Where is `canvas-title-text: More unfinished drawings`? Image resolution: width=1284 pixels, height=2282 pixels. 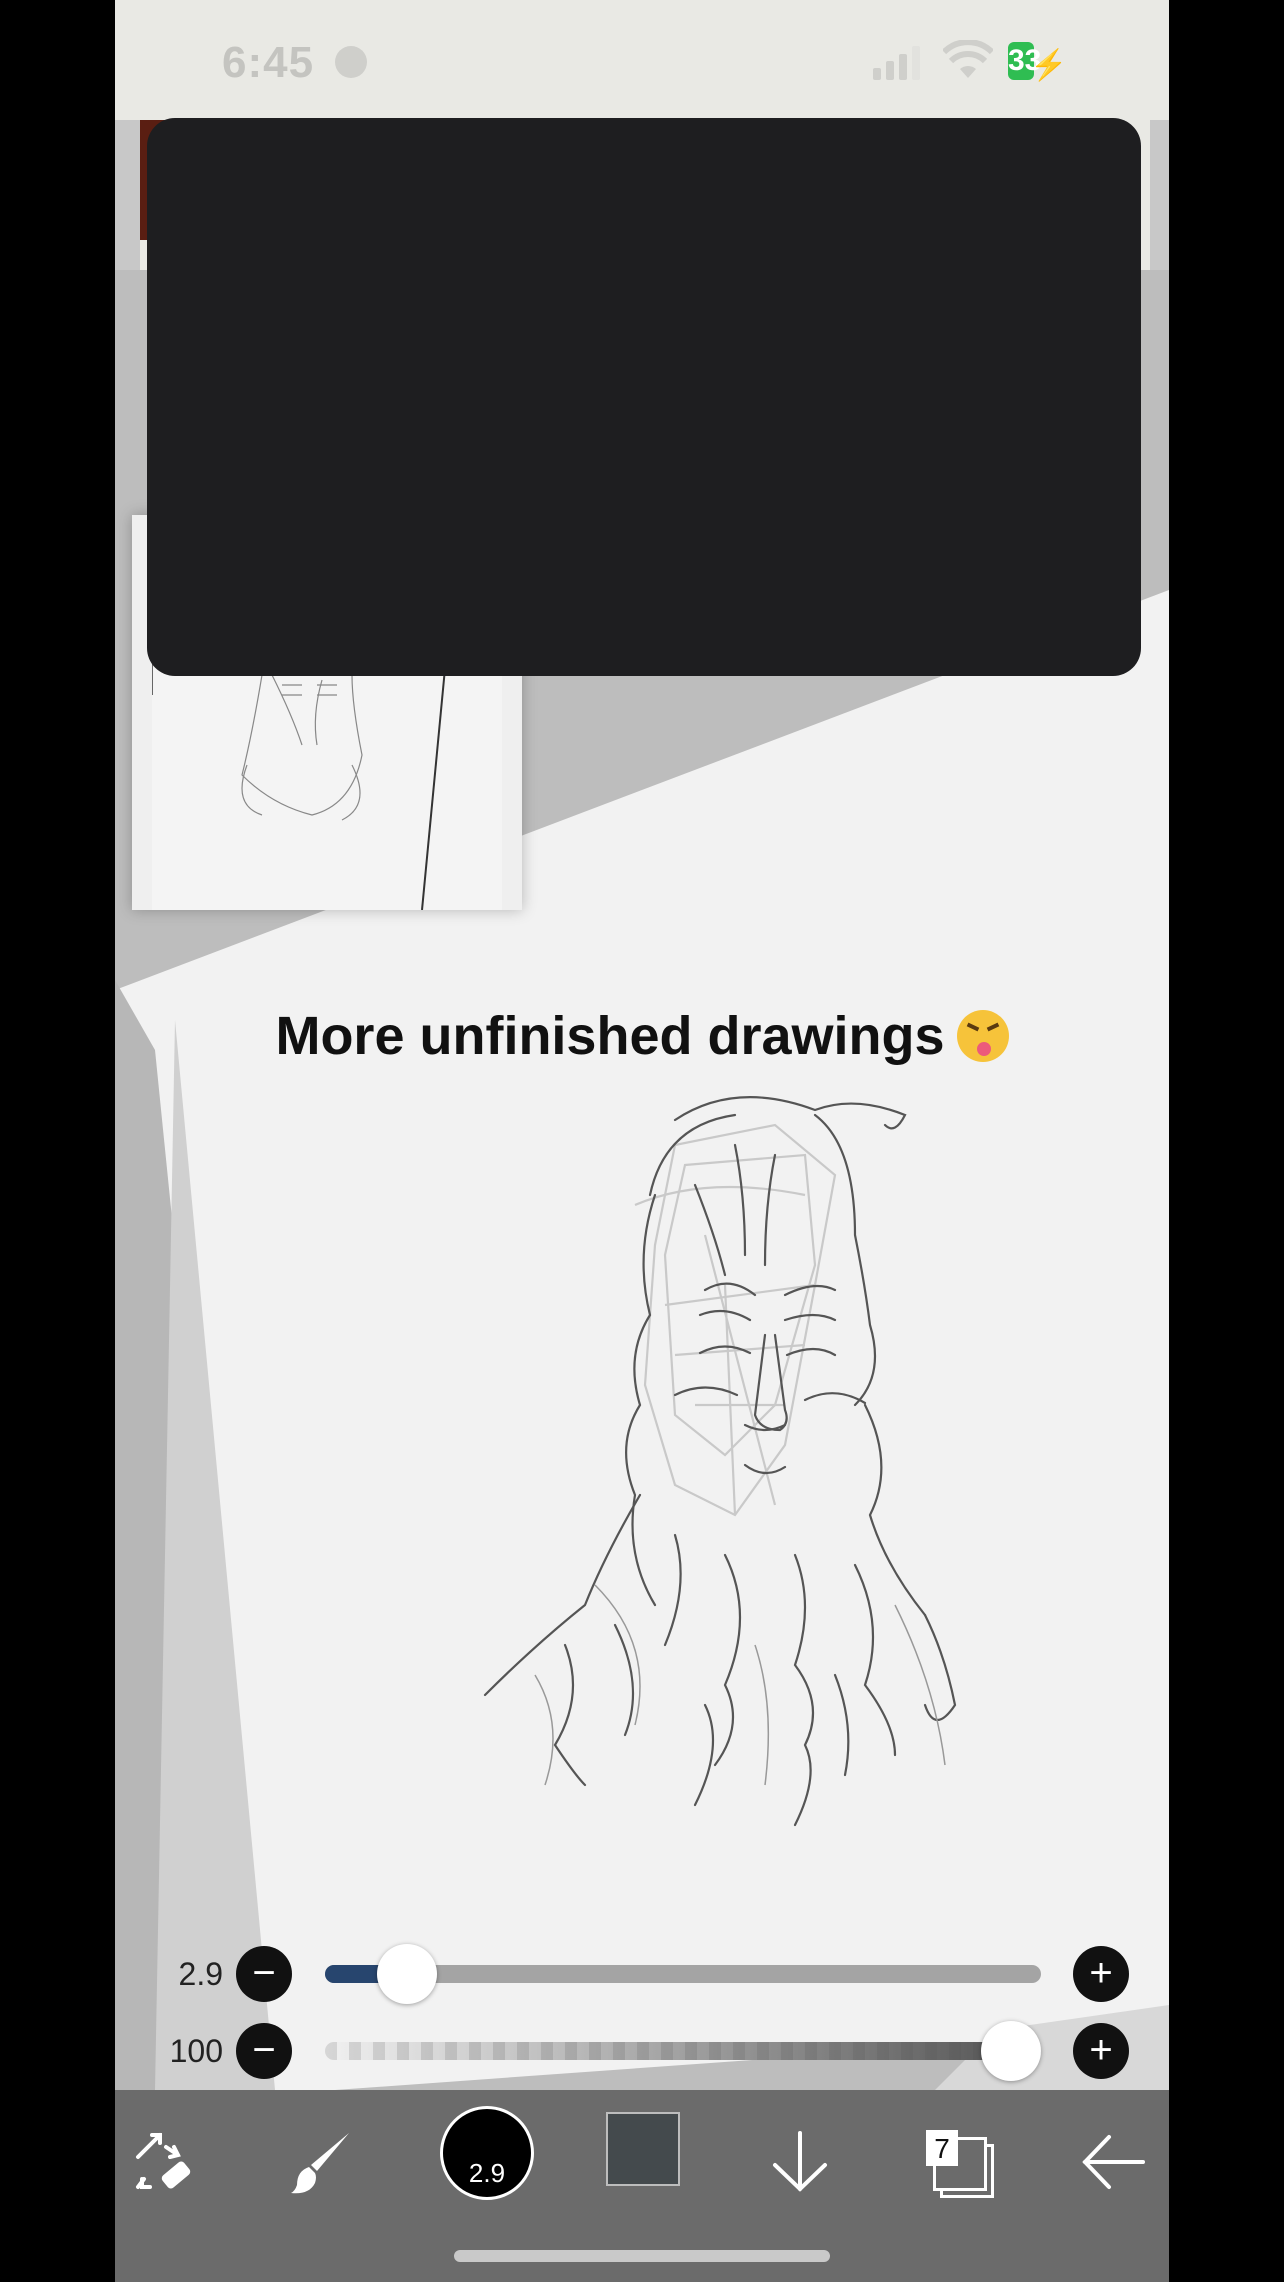
canvas-title-text: More unfinished drawings is located at coordinates (610, 1036).